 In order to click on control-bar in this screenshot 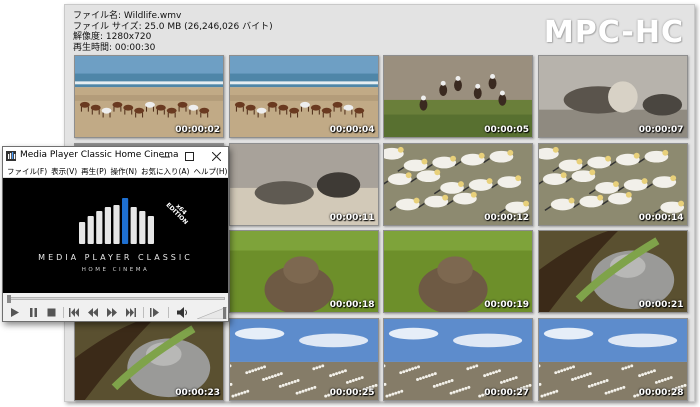, I will do `click(115, 312)`.